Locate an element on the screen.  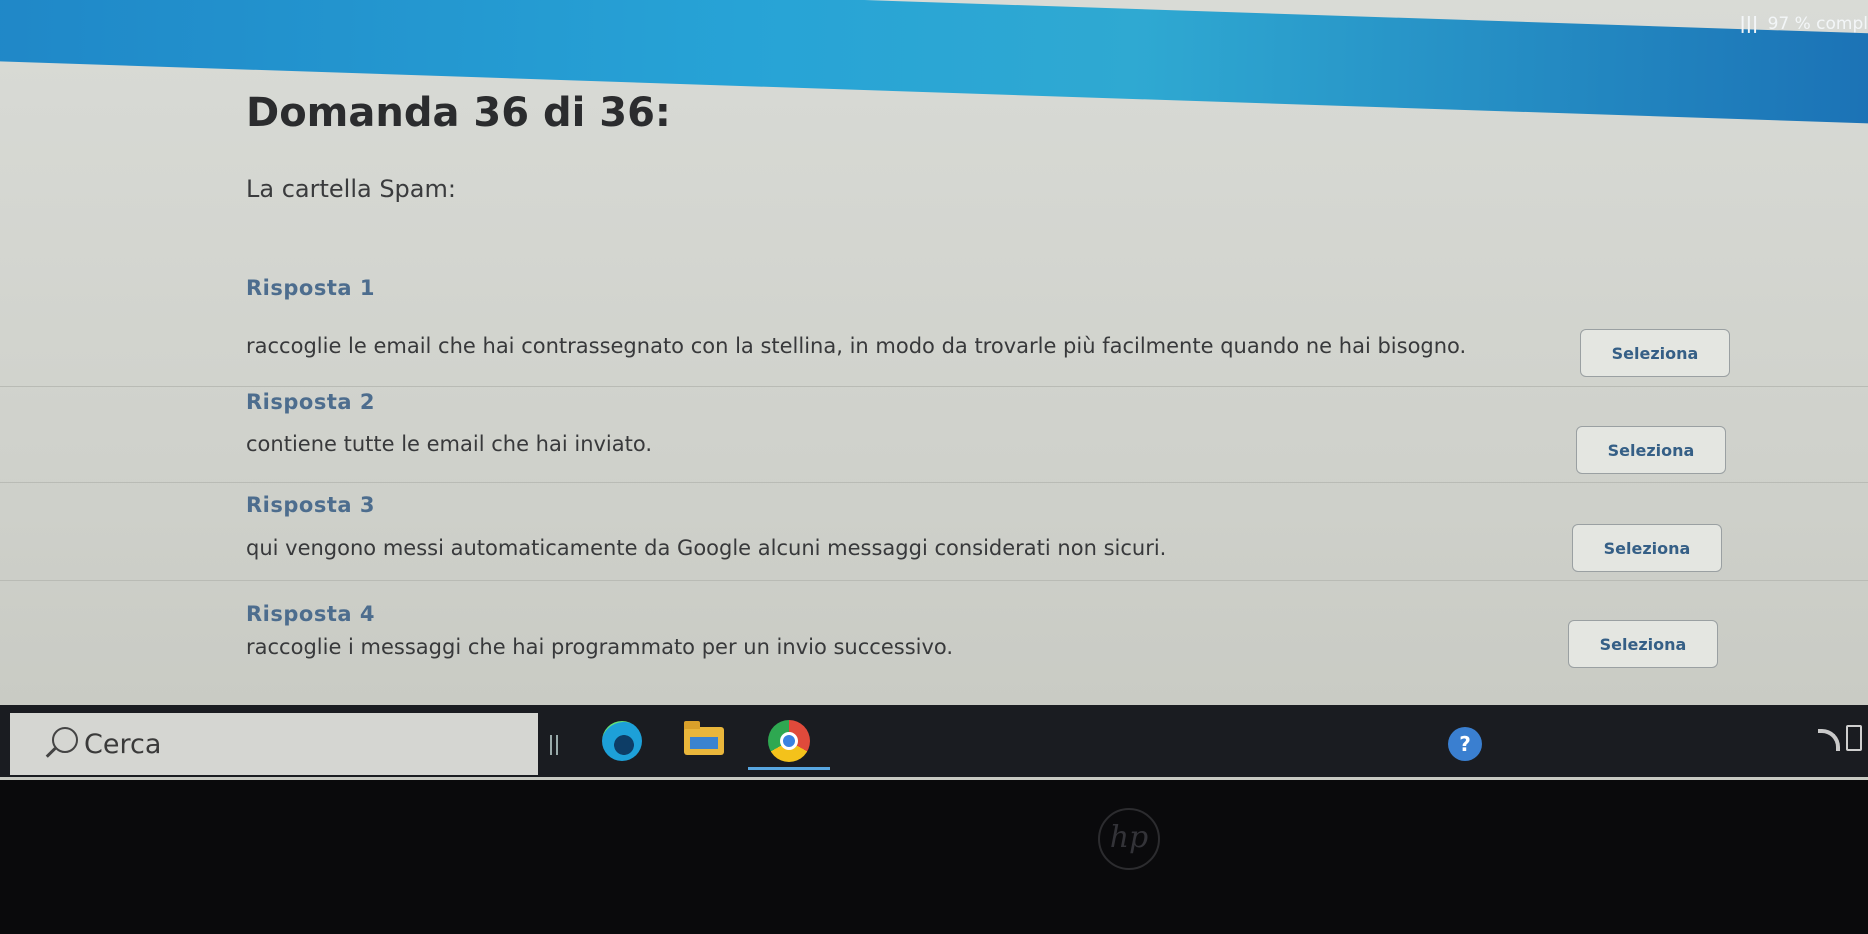
task-view-icon is located at coordinates (554, 745).